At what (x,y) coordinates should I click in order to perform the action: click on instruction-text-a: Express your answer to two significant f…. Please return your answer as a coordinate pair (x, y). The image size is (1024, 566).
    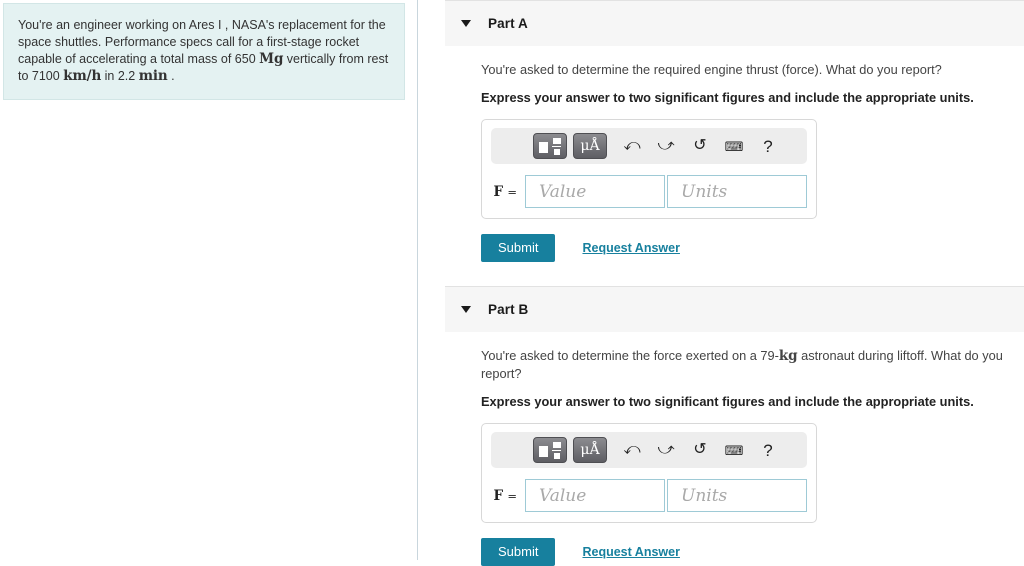
    Looking at the image, I should click on (727, 97).